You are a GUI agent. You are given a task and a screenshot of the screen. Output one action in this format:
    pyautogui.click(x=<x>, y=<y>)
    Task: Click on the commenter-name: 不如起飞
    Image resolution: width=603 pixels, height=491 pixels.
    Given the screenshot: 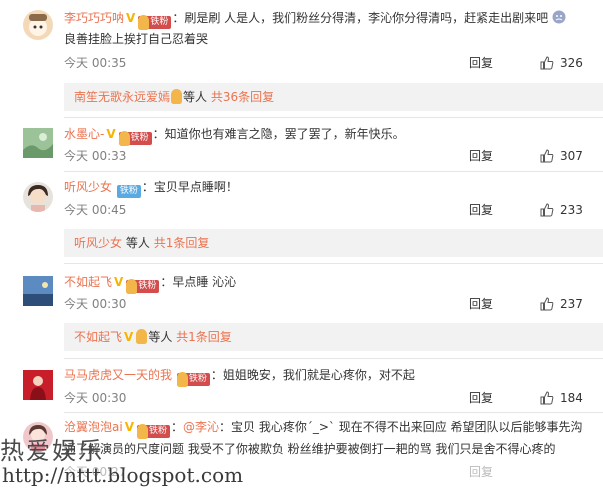 What is the action you would take?
    pyautogui.click(x=88, y=282)
    